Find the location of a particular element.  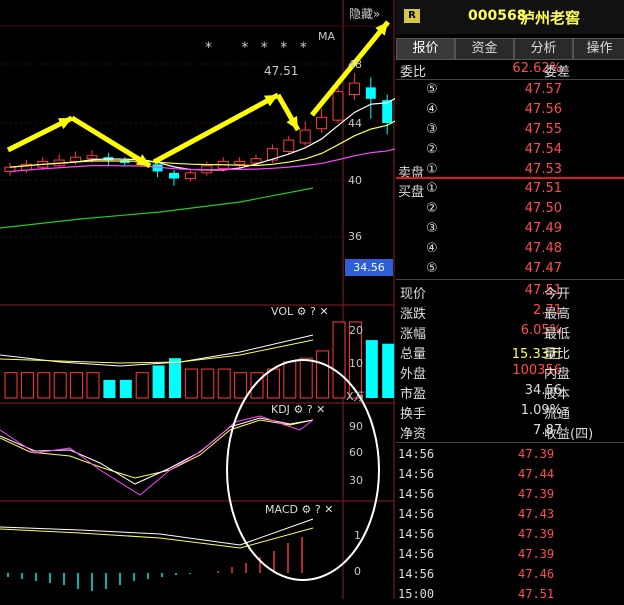

stat-label: 涨跌 is located at coordinates (413, 314).